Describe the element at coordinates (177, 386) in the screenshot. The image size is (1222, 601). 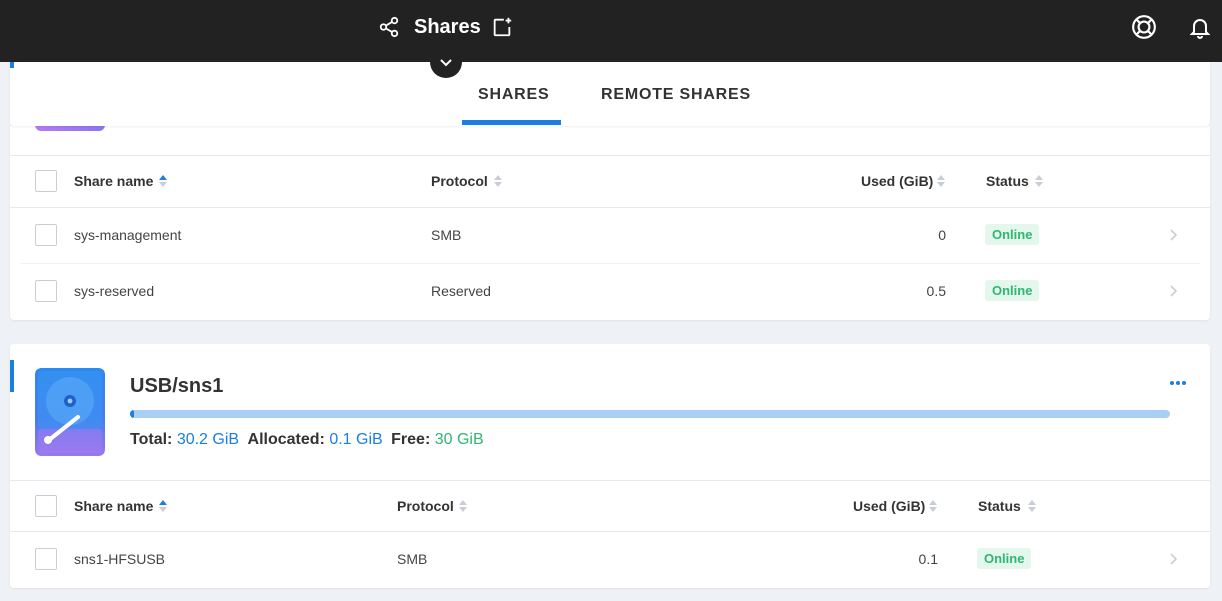
I see `volume-name: USB/sns1` at that location.